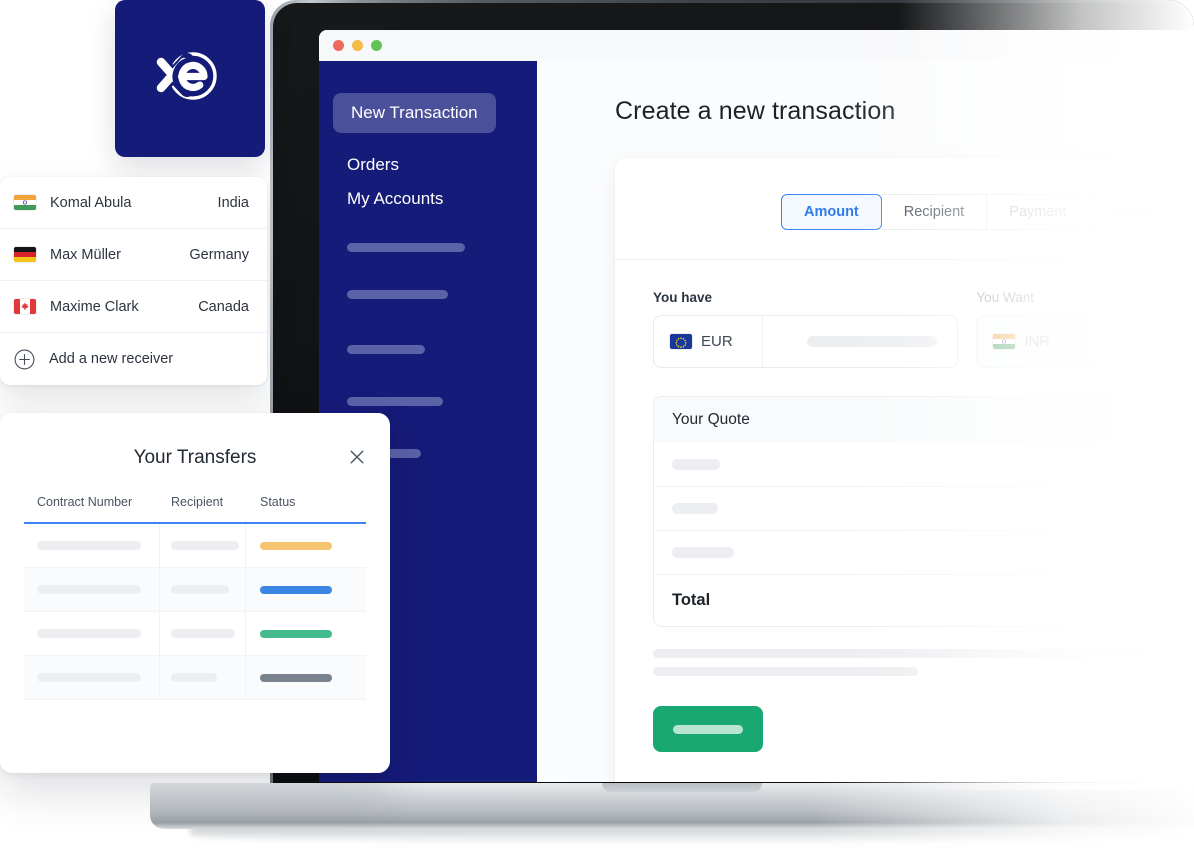 The width and height of the screenshot is (1194, 862). I want to click on amount-skeleton, so click(872, 341).